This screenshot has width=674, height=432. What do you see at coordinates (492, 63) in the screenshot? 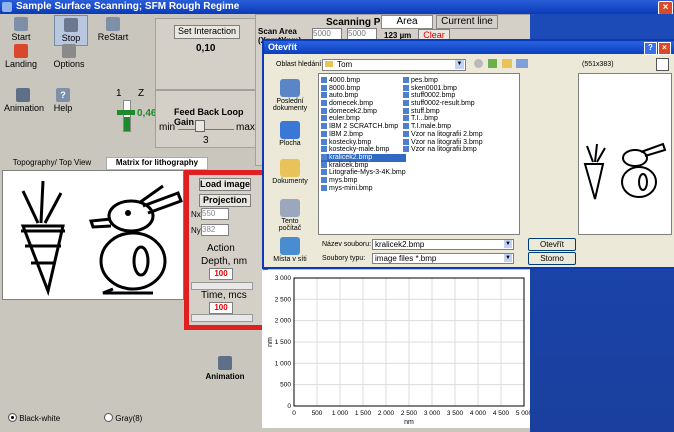
I see `up-folder-icon` at bounding box center [492, 63].